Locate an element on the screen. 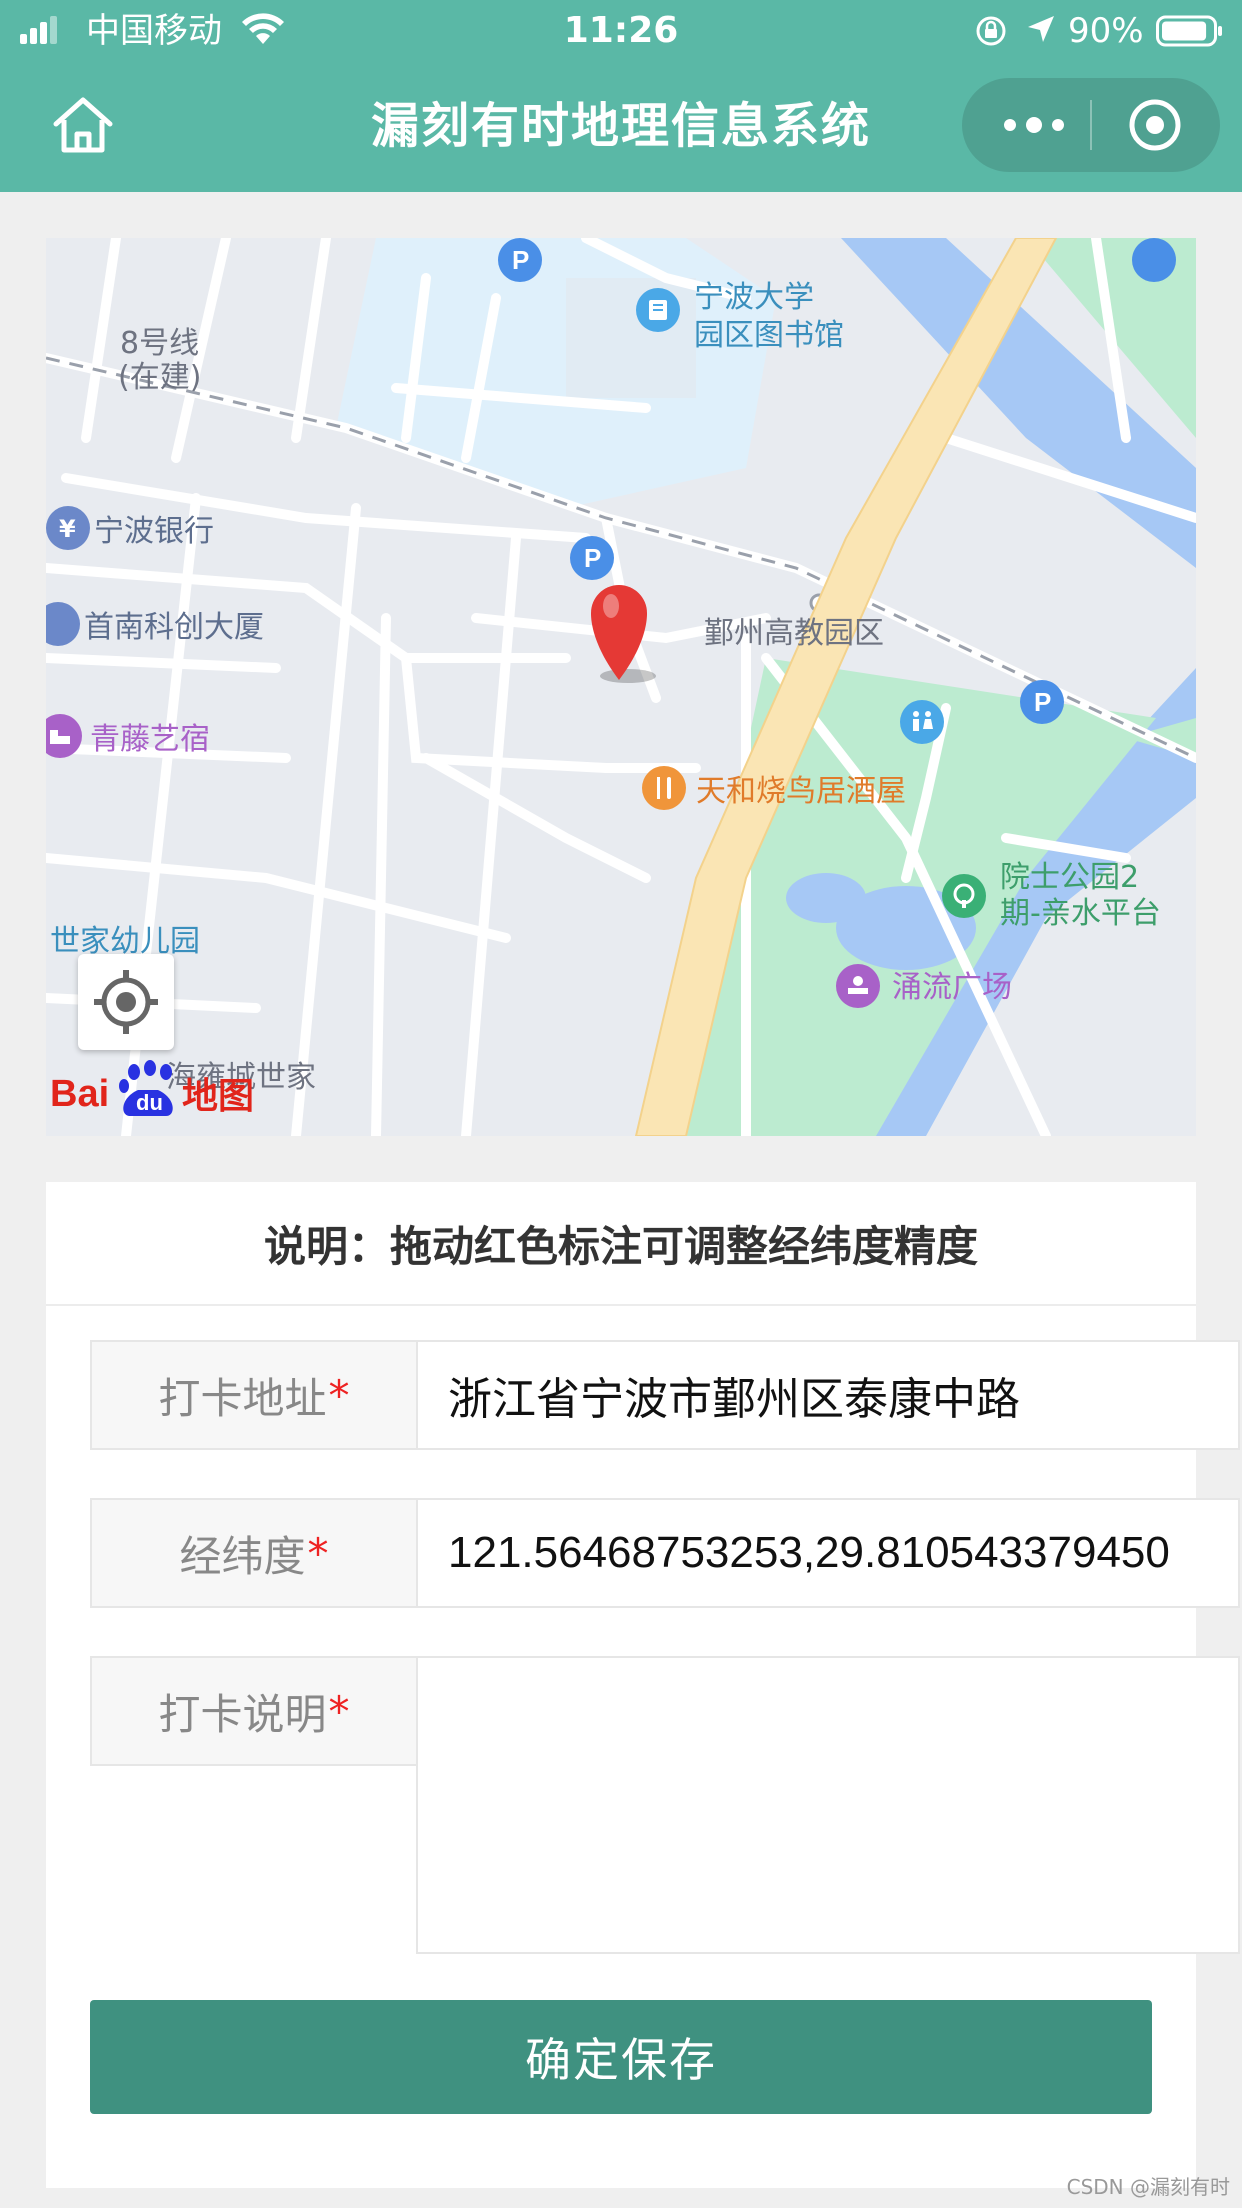 The width and height of the screenshot is (1242, 2208). restroom-icon is located at coordinates (922, 722).